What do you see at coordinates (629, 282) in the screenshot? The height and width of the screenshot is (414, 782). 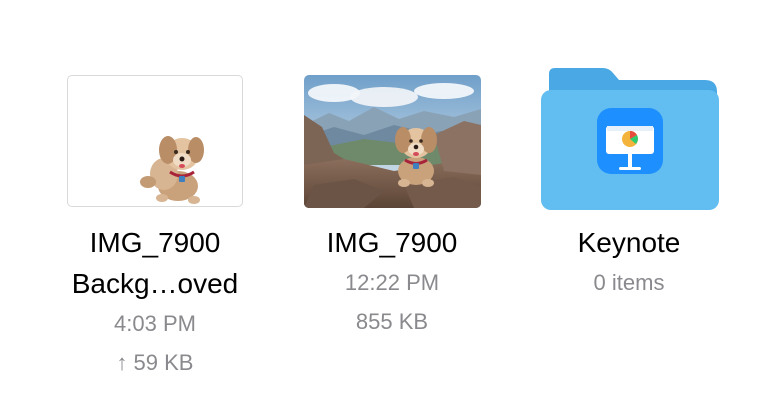 I see `folder-item-count: 0 items` at bounding box center [629, 282].